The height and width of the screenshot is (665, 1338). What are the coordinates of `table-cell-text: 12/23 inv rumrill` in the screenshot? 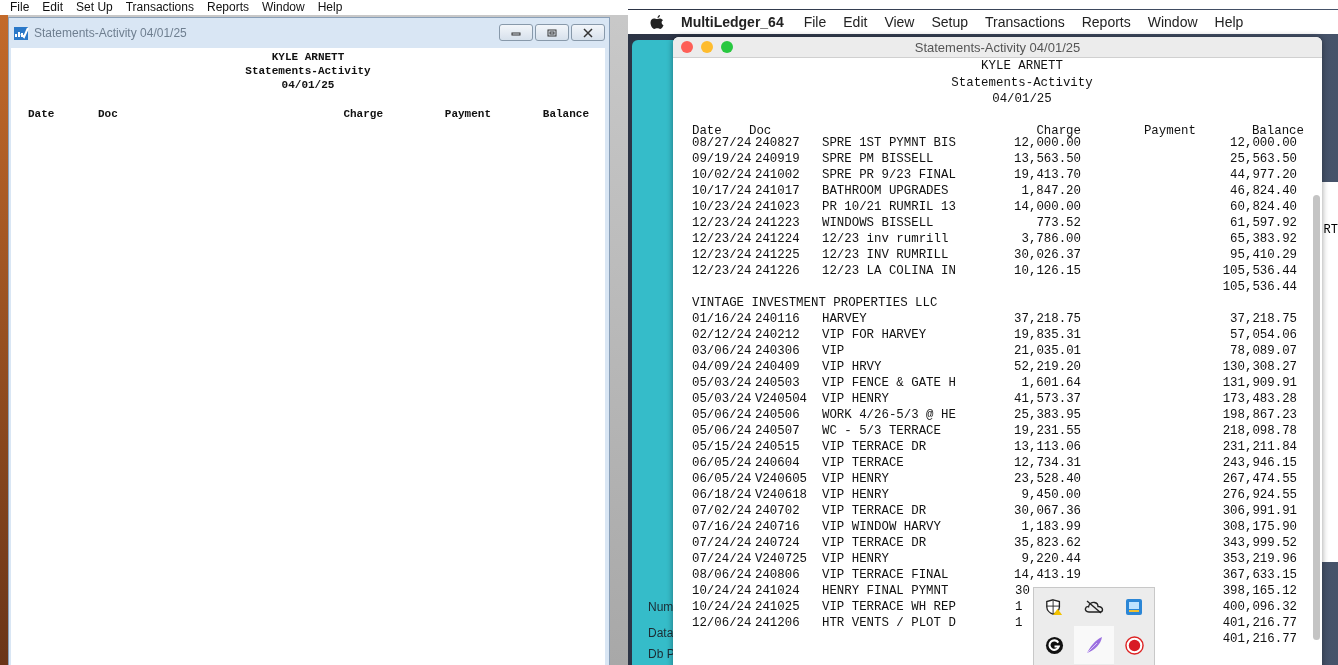 It's located at (886, 238).